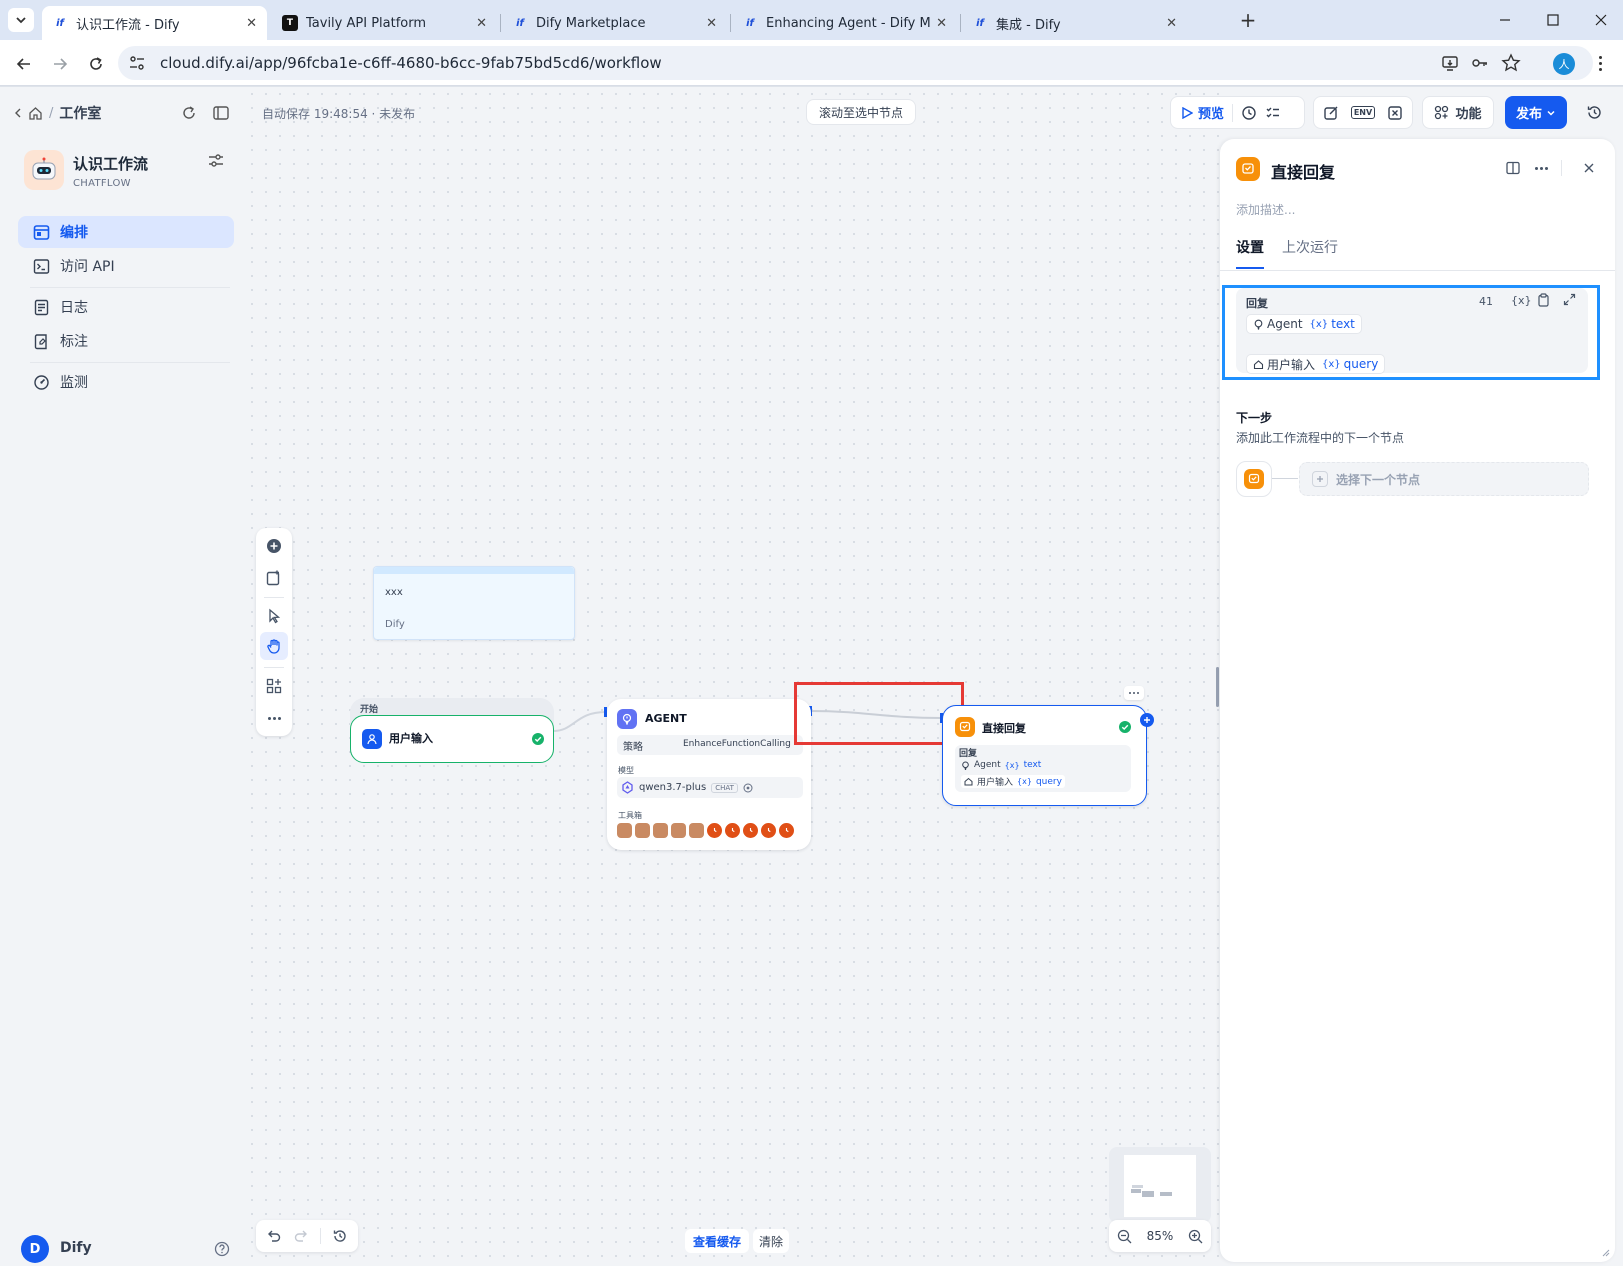 The image size is (1623, 1266). What do you see at coordinates (1480, 63) in the screenshot?
I see `password-key-icon` at bounding box center [1480, 63].